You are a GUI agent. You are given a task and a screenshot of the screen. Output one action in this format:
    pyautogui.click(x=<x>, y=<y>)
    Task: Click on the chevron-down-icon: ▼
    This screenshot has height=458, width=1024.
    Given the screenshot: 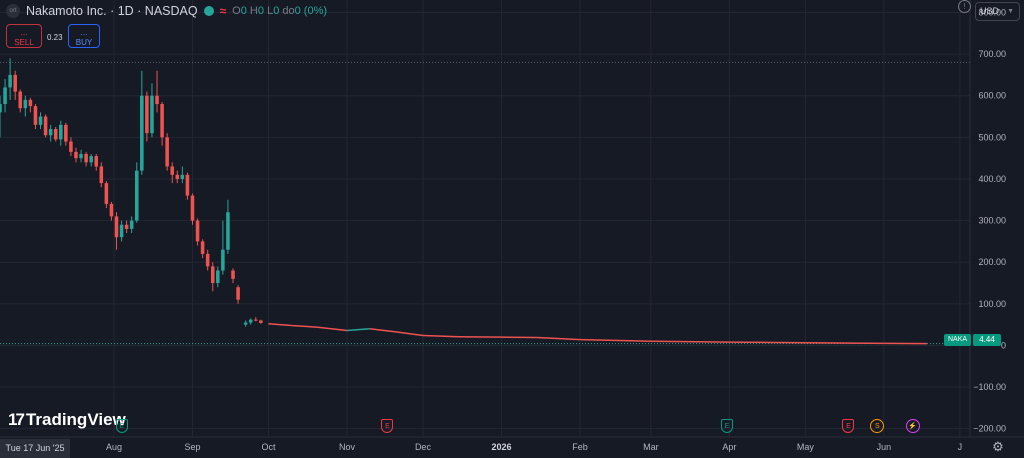 What is the action you would take?
    pyautogui.click(x=1010, y=11)
    